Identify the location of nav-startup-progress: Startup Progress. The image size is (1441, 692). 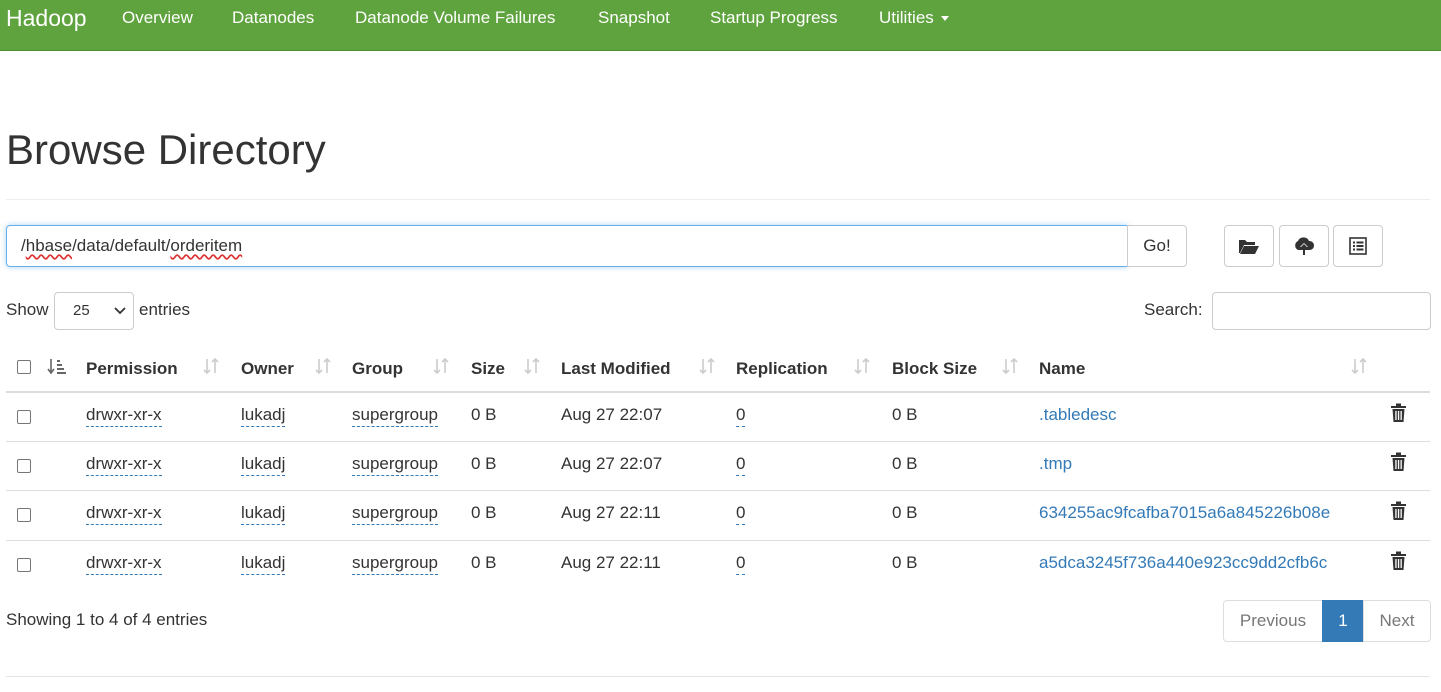
(774, 18).